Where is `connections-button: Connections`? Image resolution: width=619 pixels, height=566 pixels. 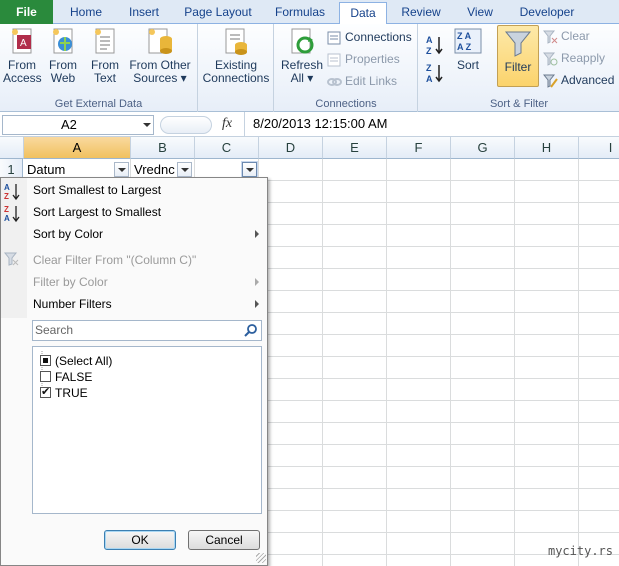 connections-button: Connections is located at coordinates (369, 37).